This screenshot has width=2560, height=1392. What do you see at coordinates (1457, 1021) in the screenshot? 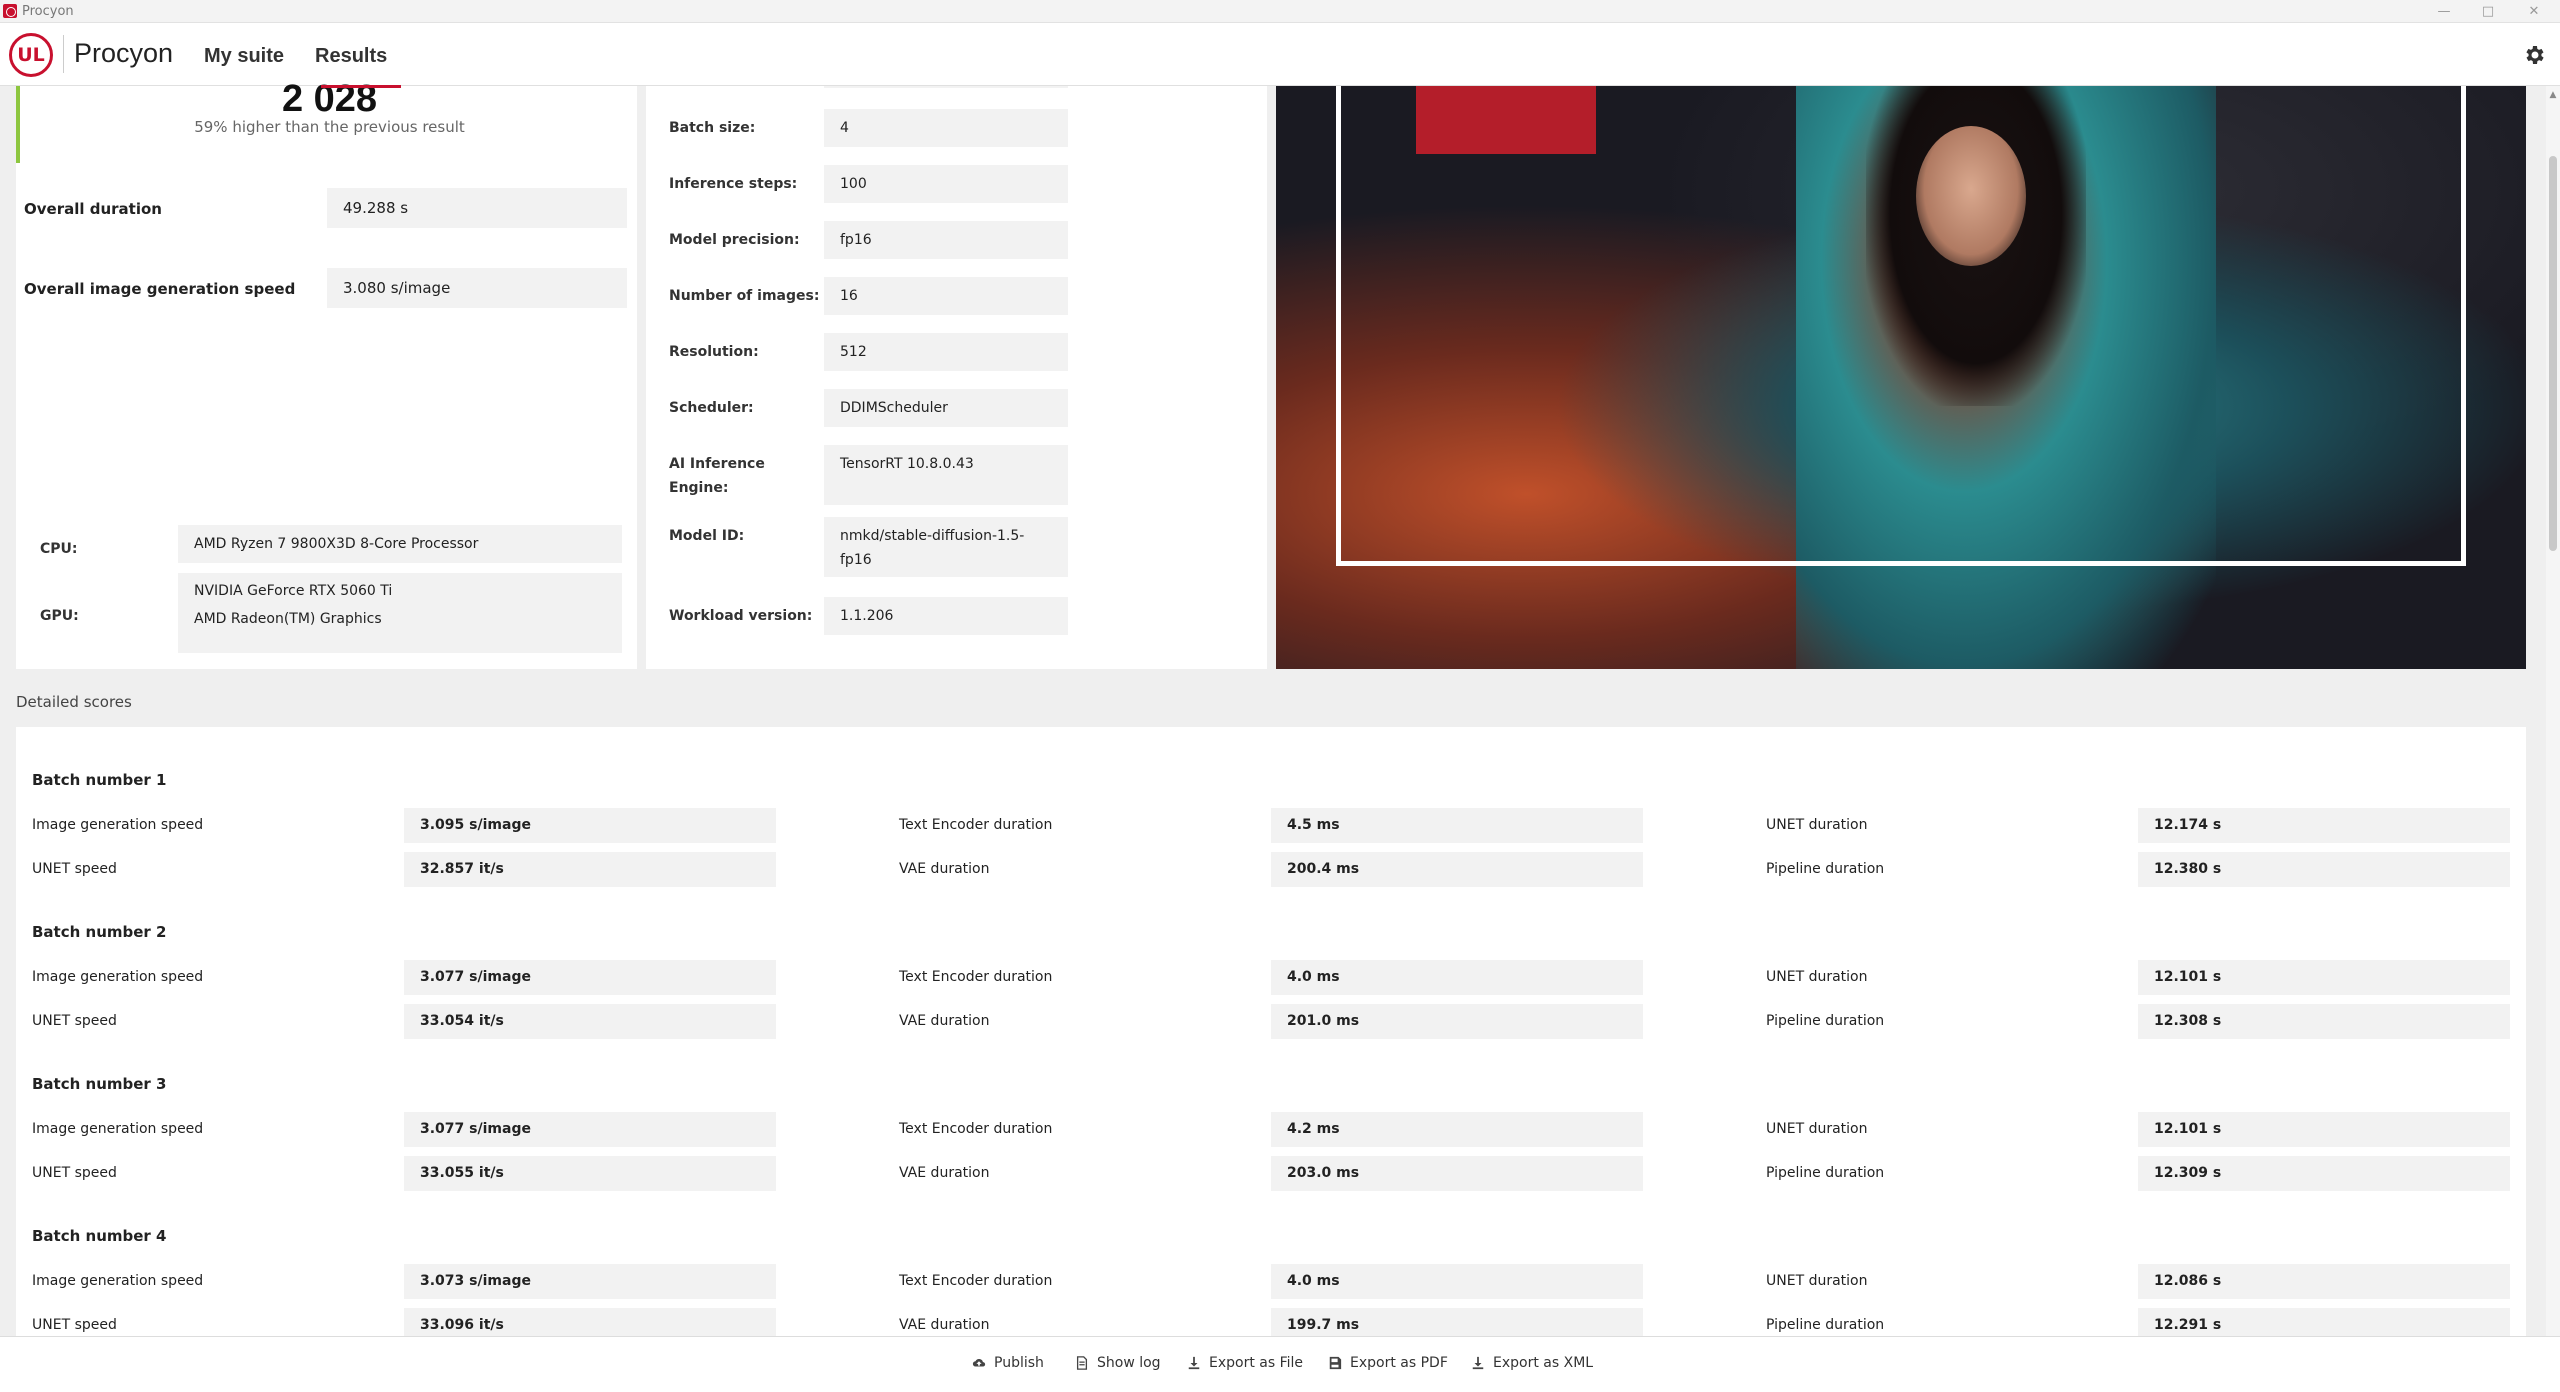
I see `detail-value: 201.0 ms` at bounding box center [1457, 1021].